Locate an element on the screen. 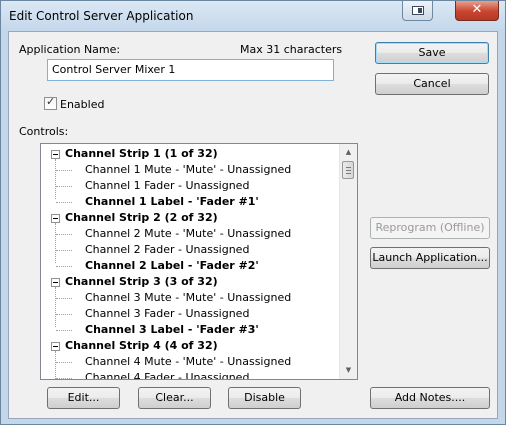 Image resolution: width=506 pixels, height=425 pixels. window-switch-icon is located at coordinates (418, 10).